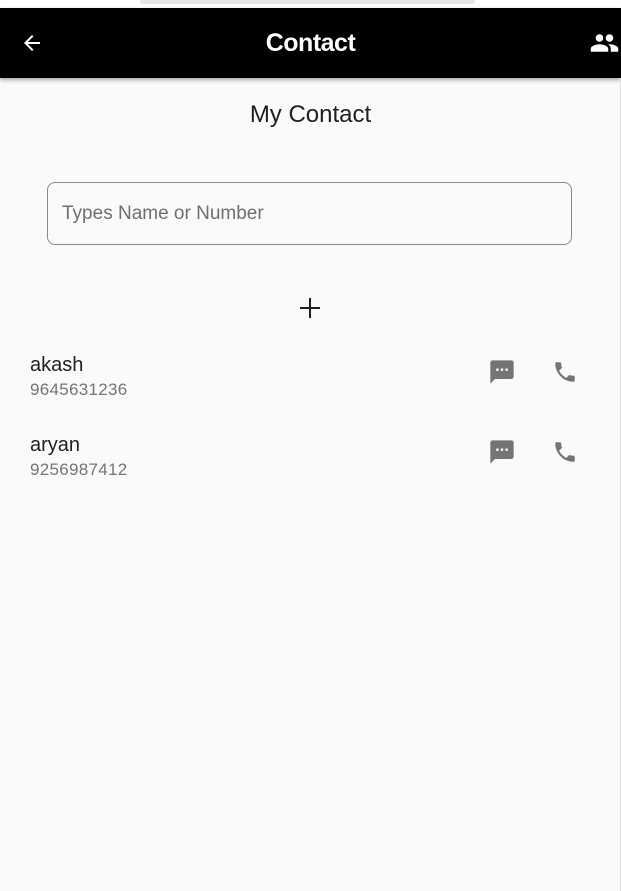 The image size is (621, 891). I want to click on app-bar: Contact, so click(310, 43).